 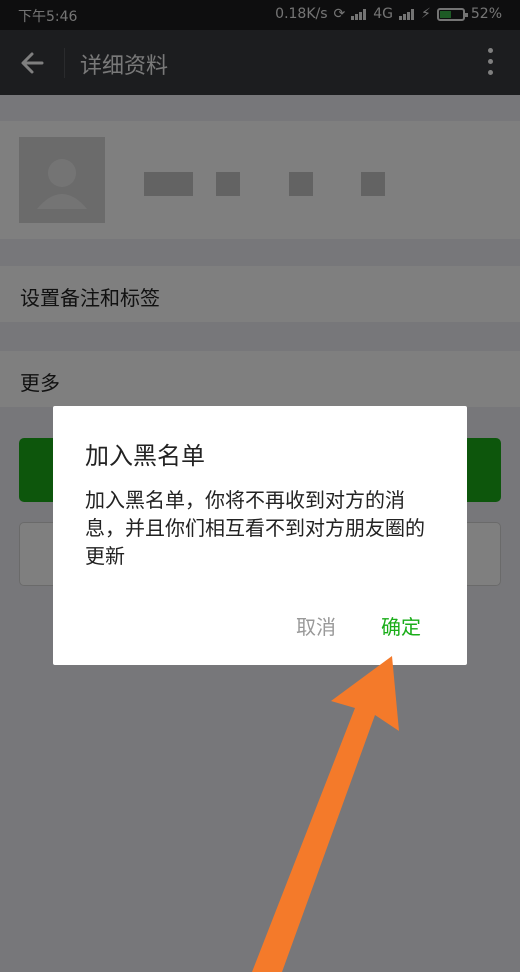 I want to click on cancel-button: 取消, so click(x=316, y=625).